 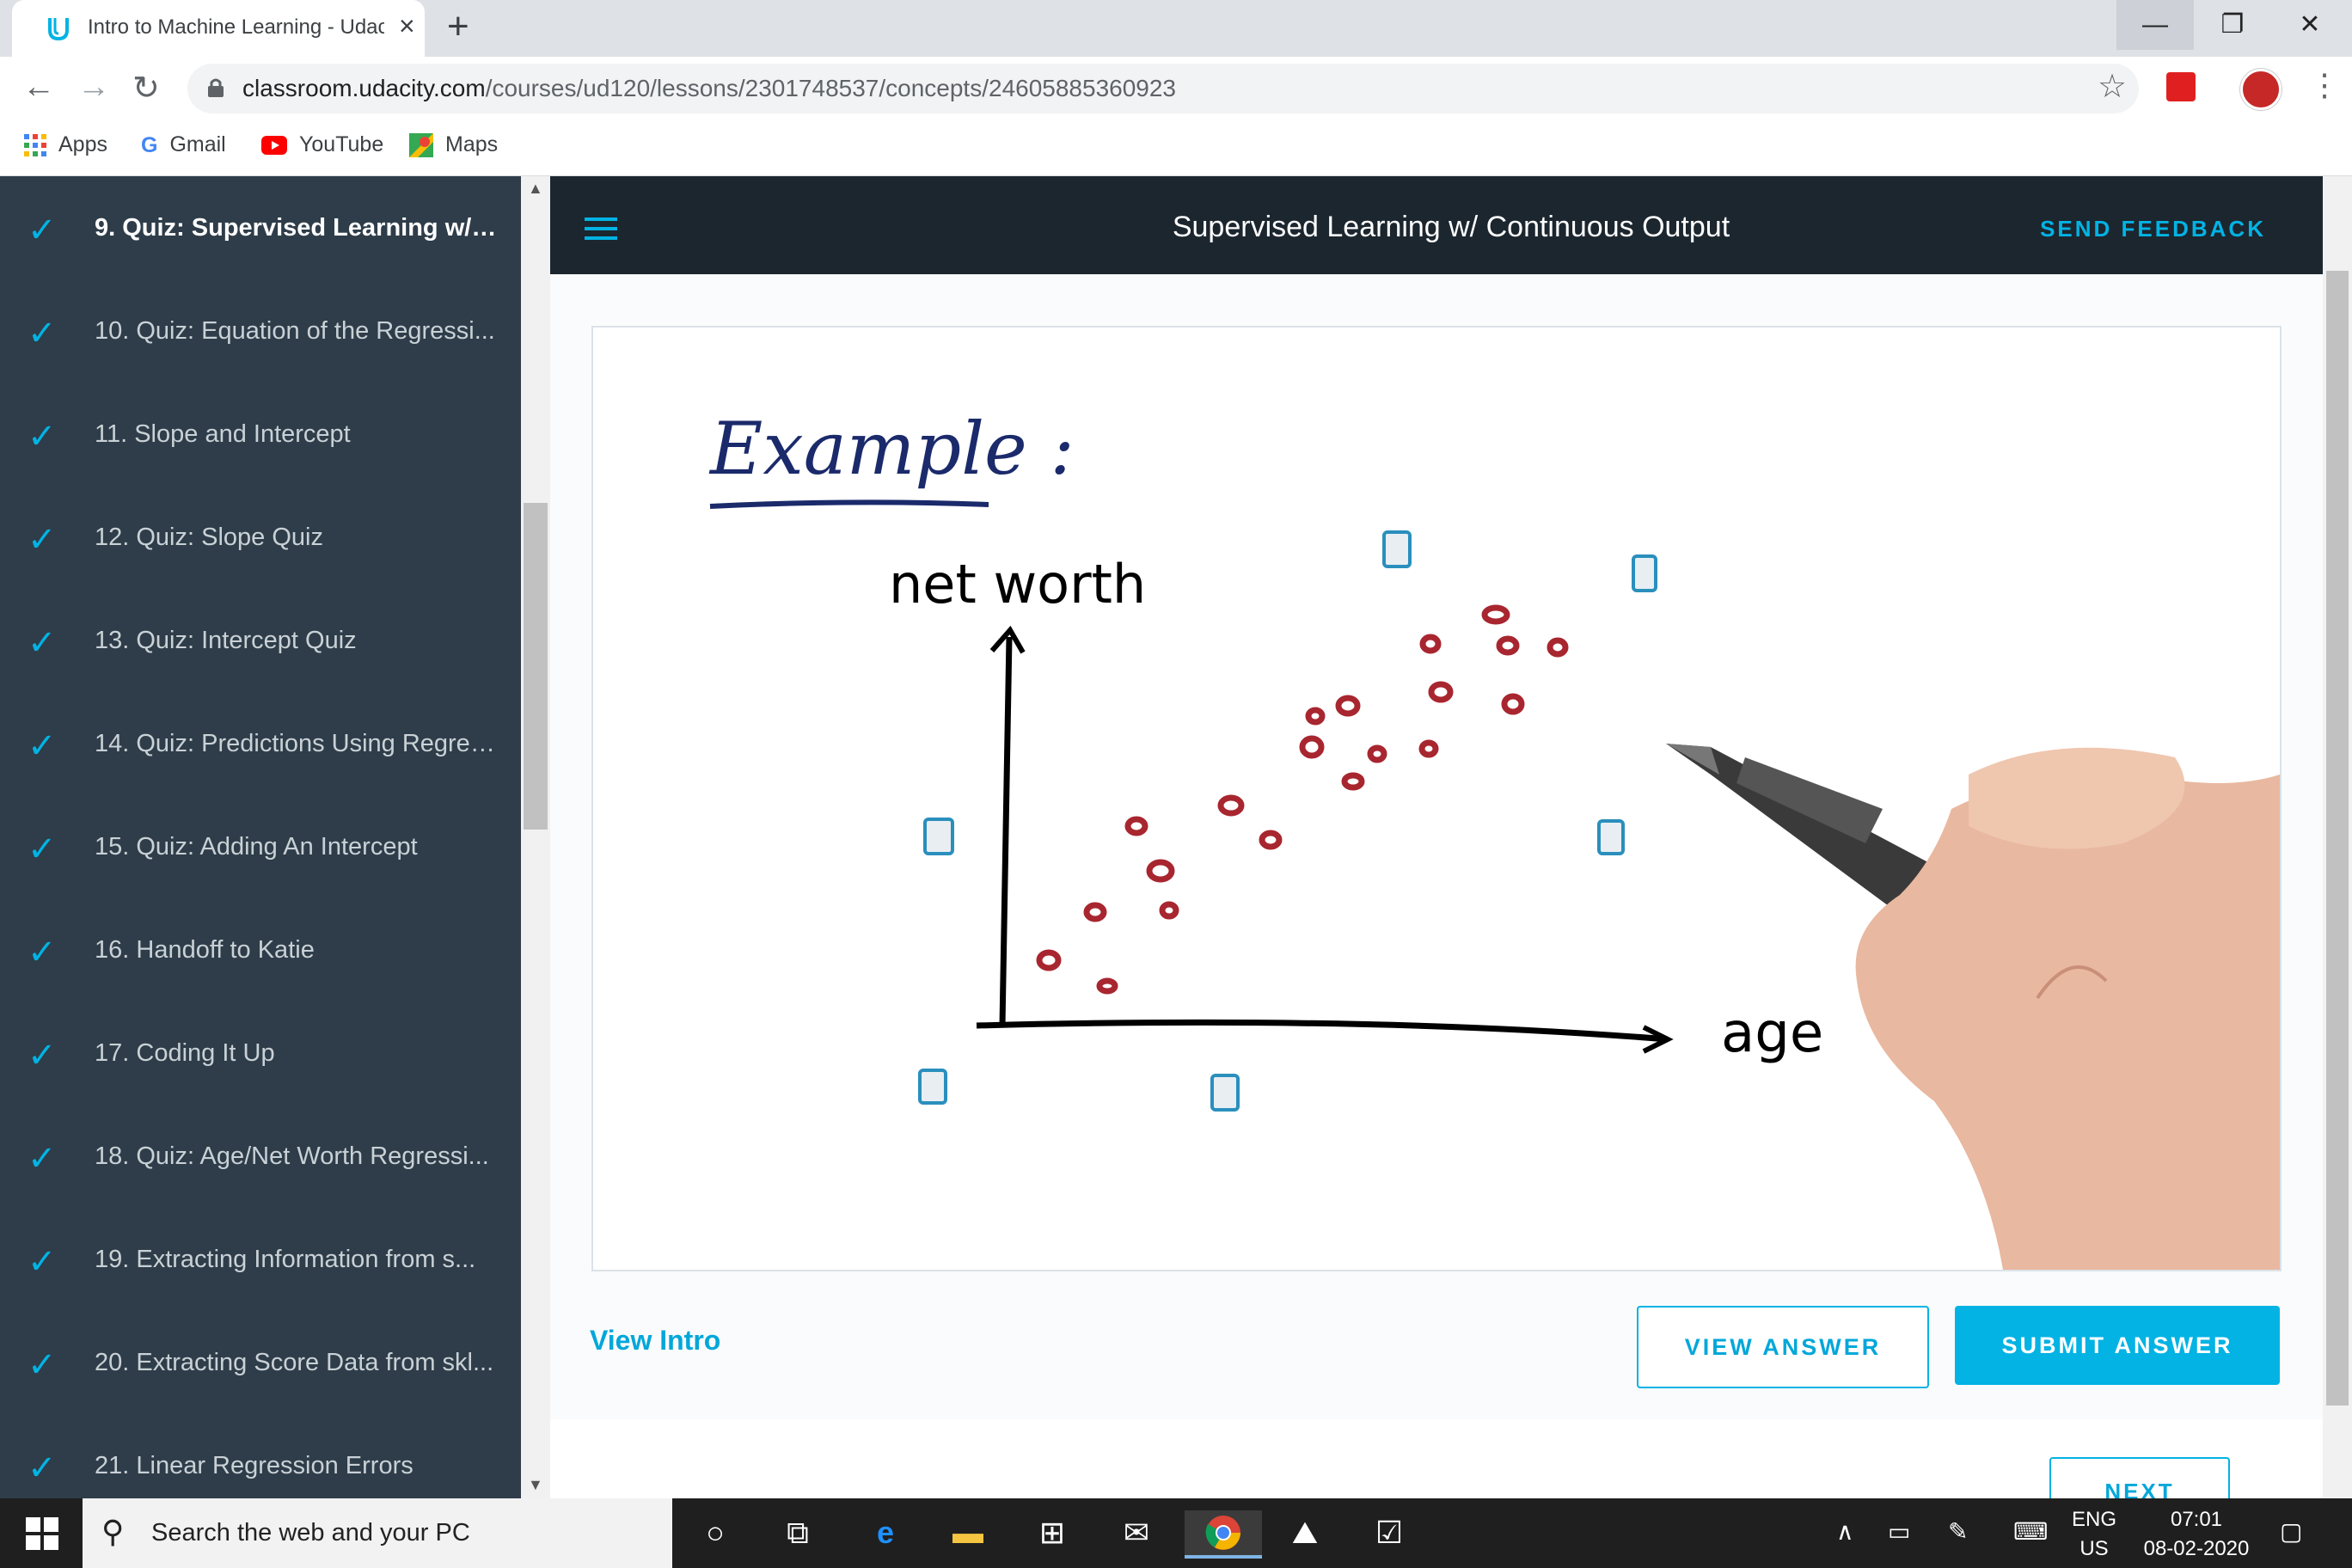 I want to click on bookmark-maps: Maps, so click(x=454, y=145).